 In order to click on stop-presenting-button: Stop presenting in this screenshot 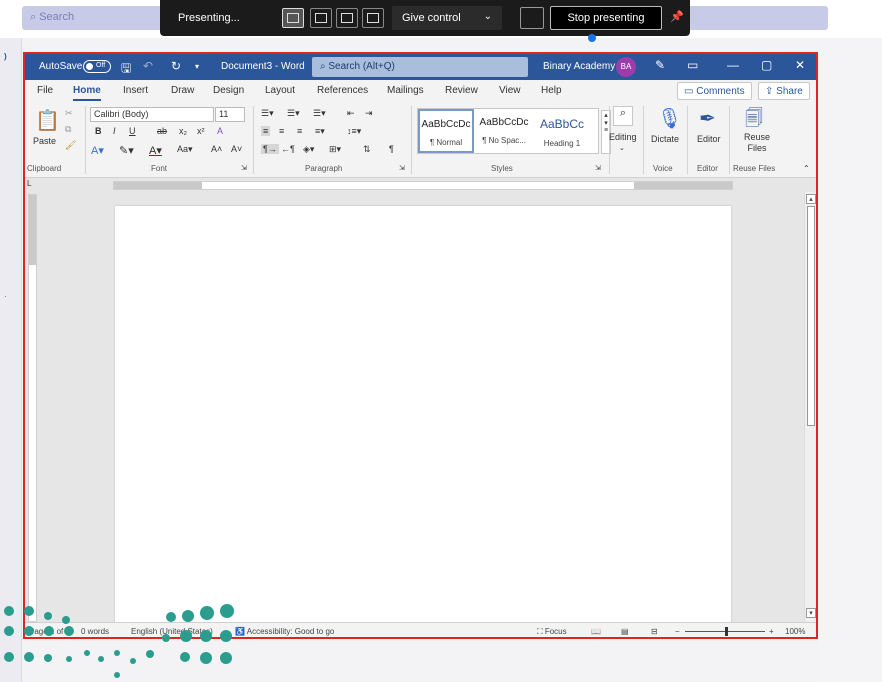, I will do `click(606, 18)`.